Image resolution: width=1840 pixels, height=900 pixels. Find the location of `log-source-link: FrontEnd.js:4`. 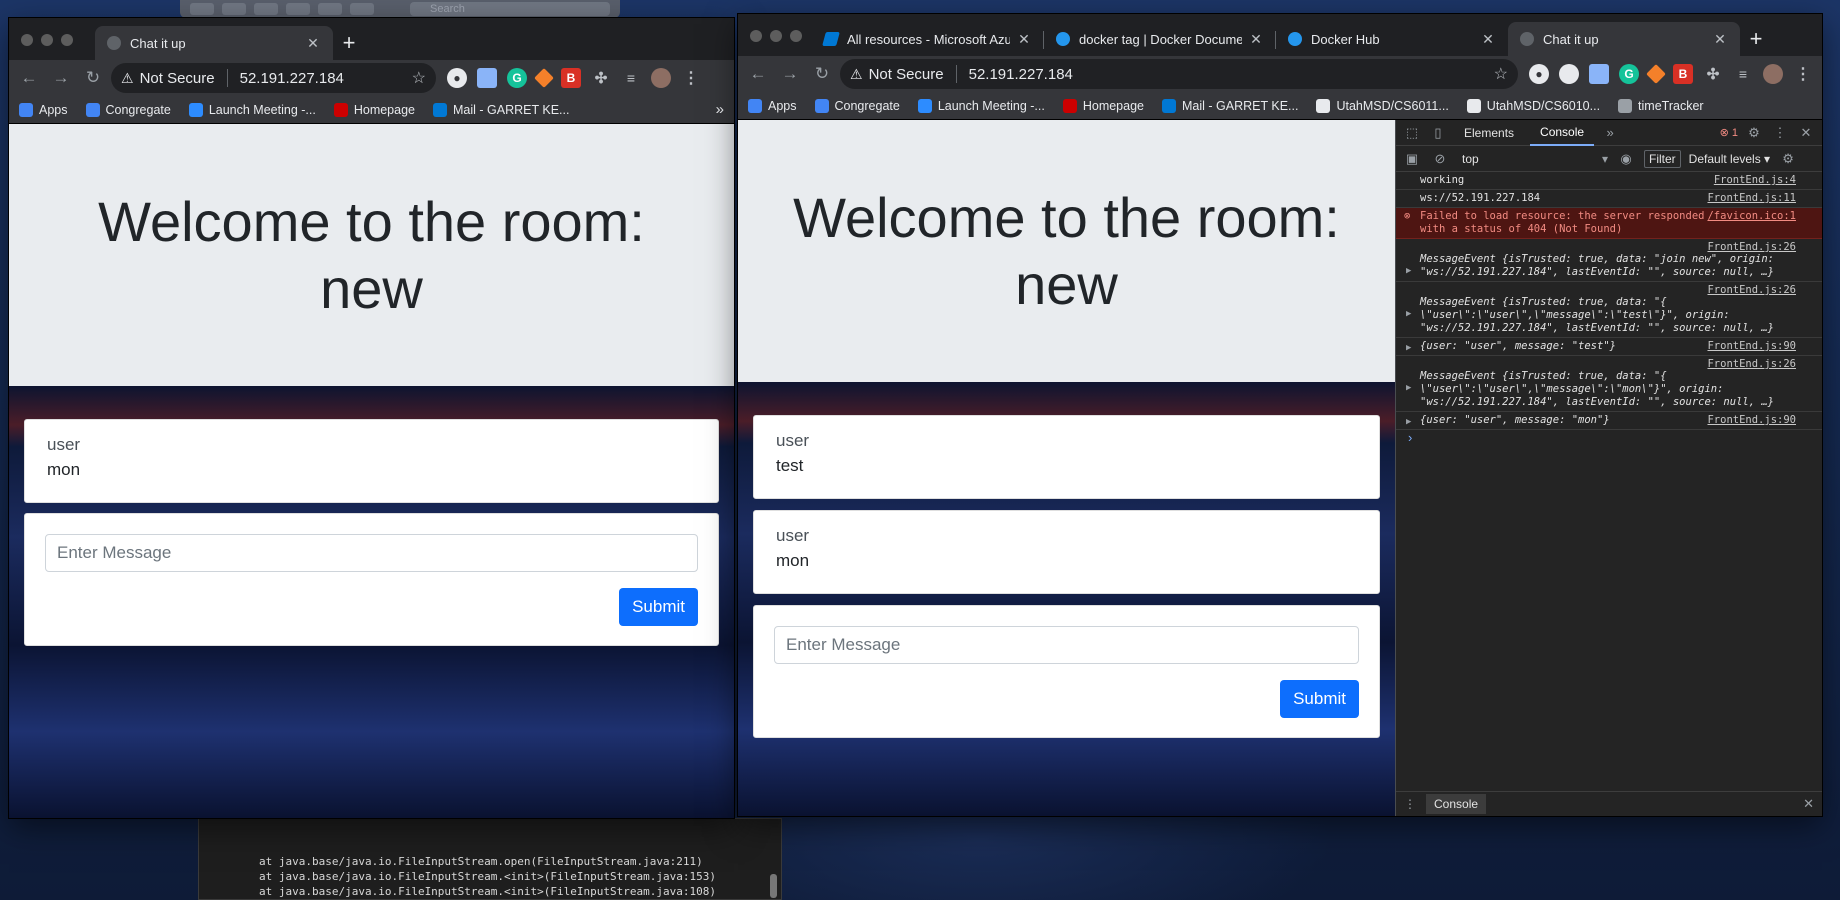

log-source-link: FrontEnd.js:4 is located at coordinates (1755, 180).